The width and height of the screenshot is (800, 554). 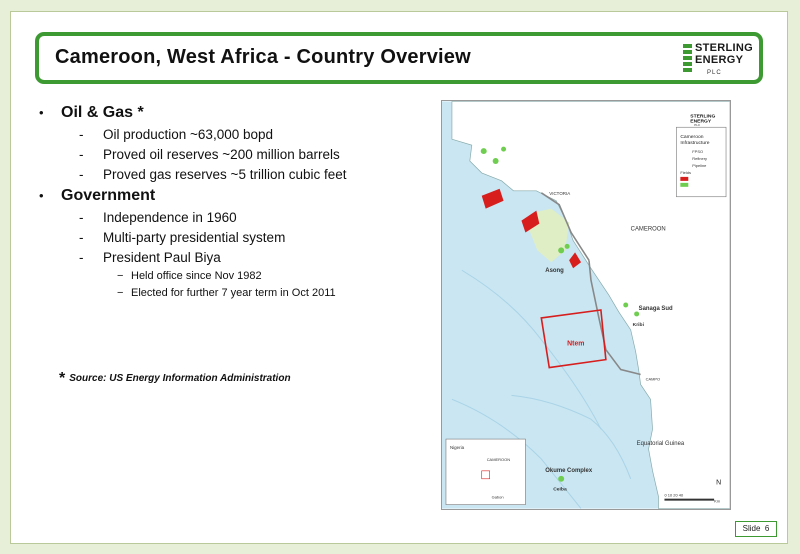 What do you see at coordinates (498, 497) in the screenshot?
I see `inset-label-gabon: Gabon` at bounding box center [498, 497].